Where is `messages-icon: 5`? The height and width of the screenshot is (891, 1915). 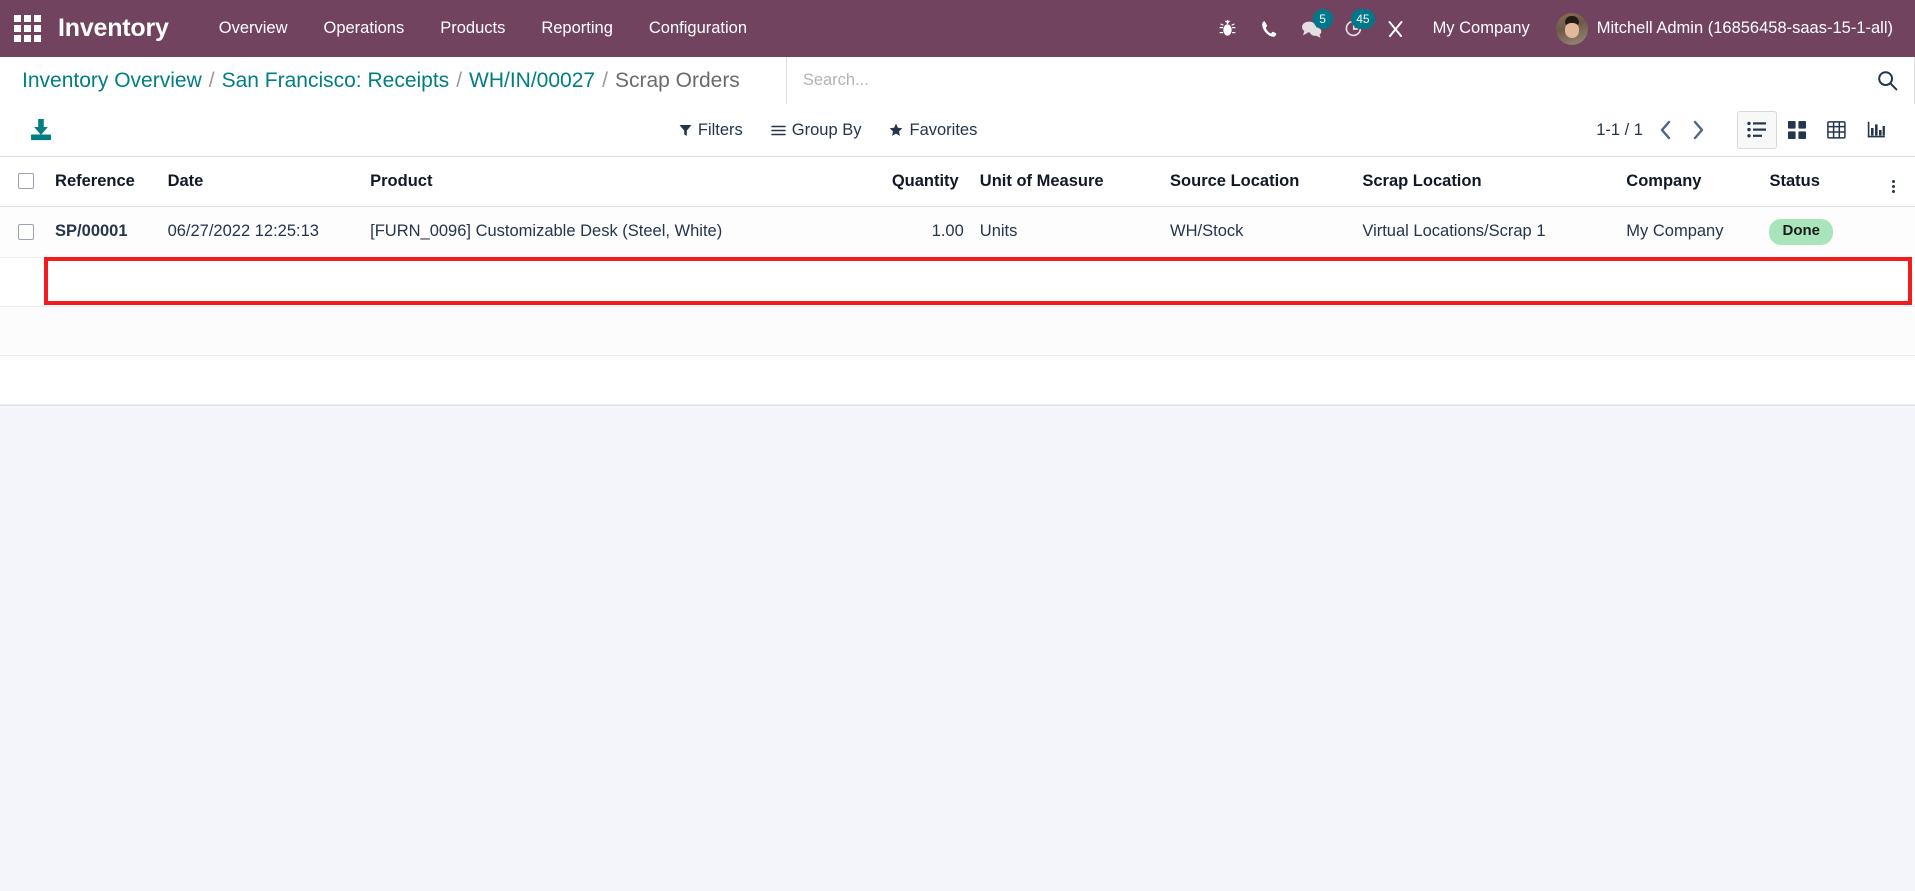 messages-icon: 5 is located at coordinates (1312, 28).